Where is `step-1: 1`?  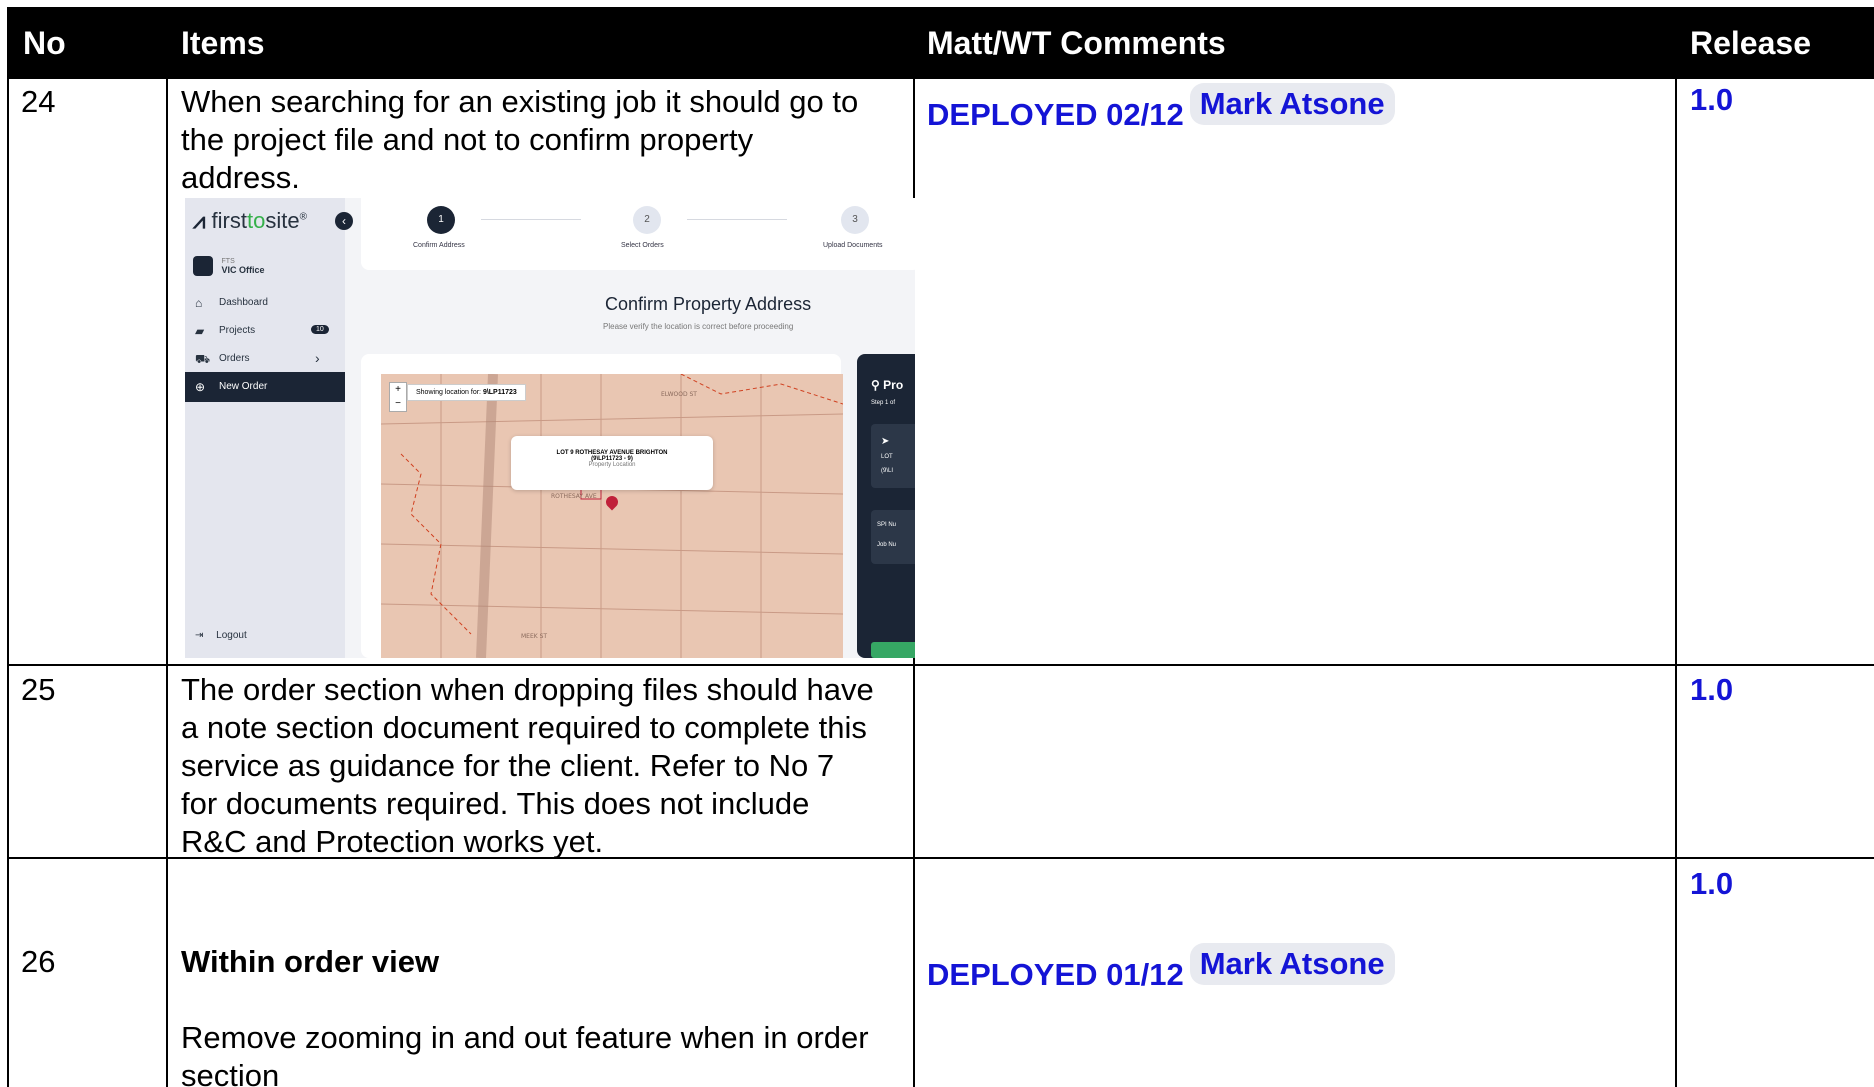 step-1: 1 is located at coordinates (441, 220).